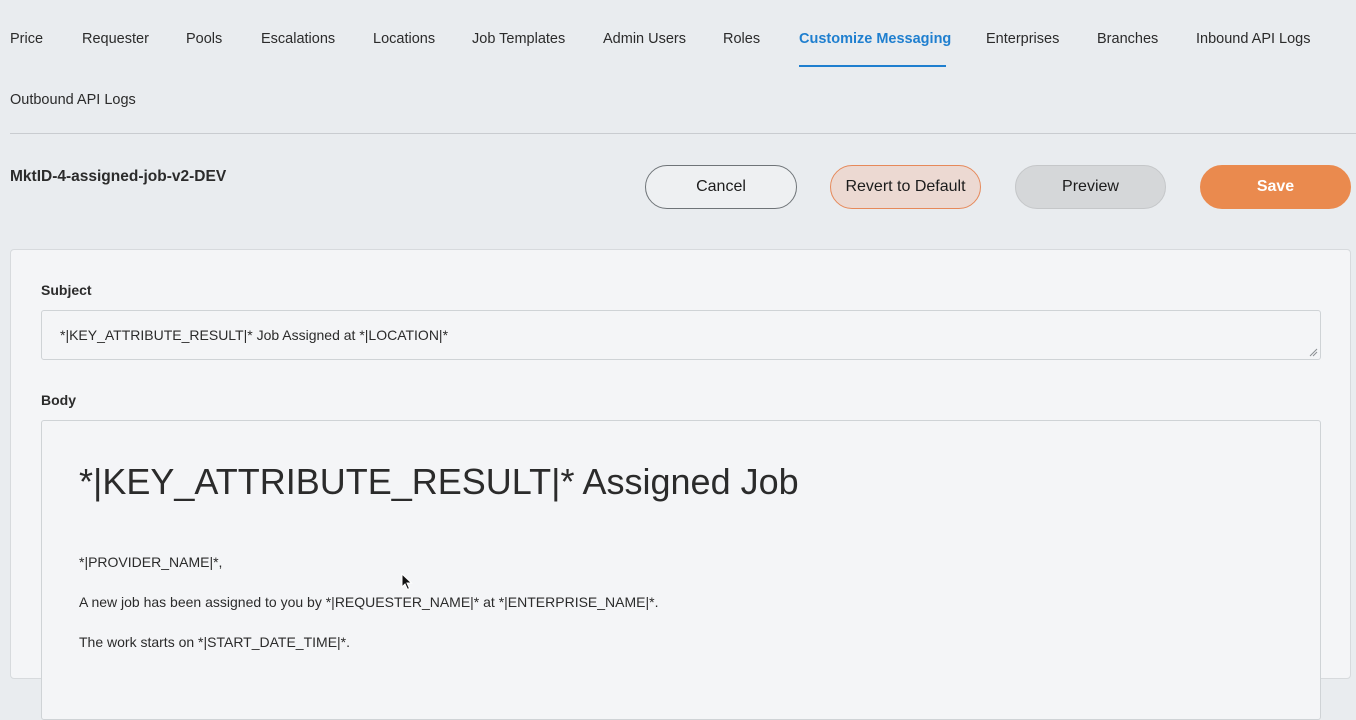  What do you see at coordinates (518, 39) in the screenshot?
I see `tab-job-templates: Job Templates` at bounding box center [518, 39].